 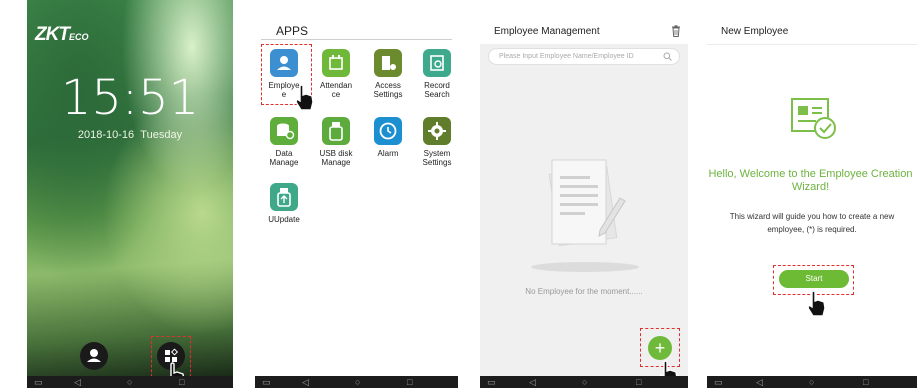 I want to click on app-attendance: Attendan ce, so click(x=336, y=74).